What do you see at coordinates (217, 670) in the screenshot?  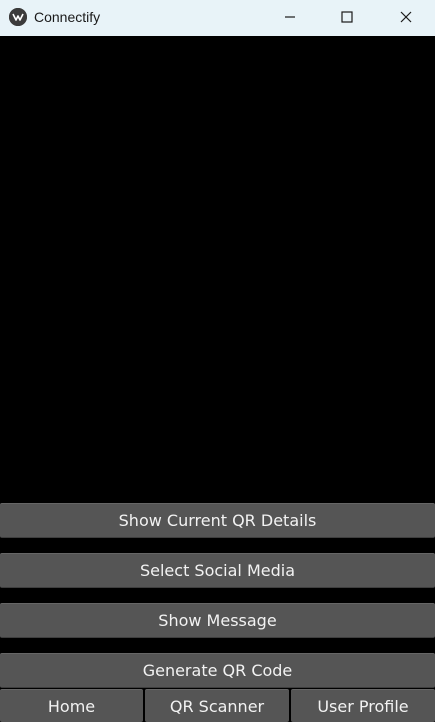 I see `generate-qr-code-button: Generate QR Code` at bounding box center [217, 670].